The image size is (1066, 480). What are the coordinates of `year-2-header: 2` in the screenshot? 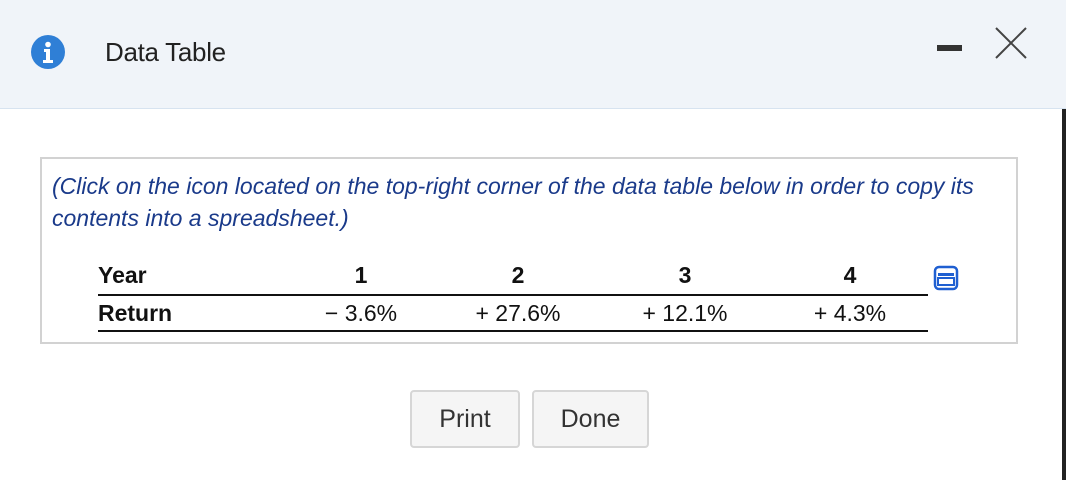 It's located at (518, 275).